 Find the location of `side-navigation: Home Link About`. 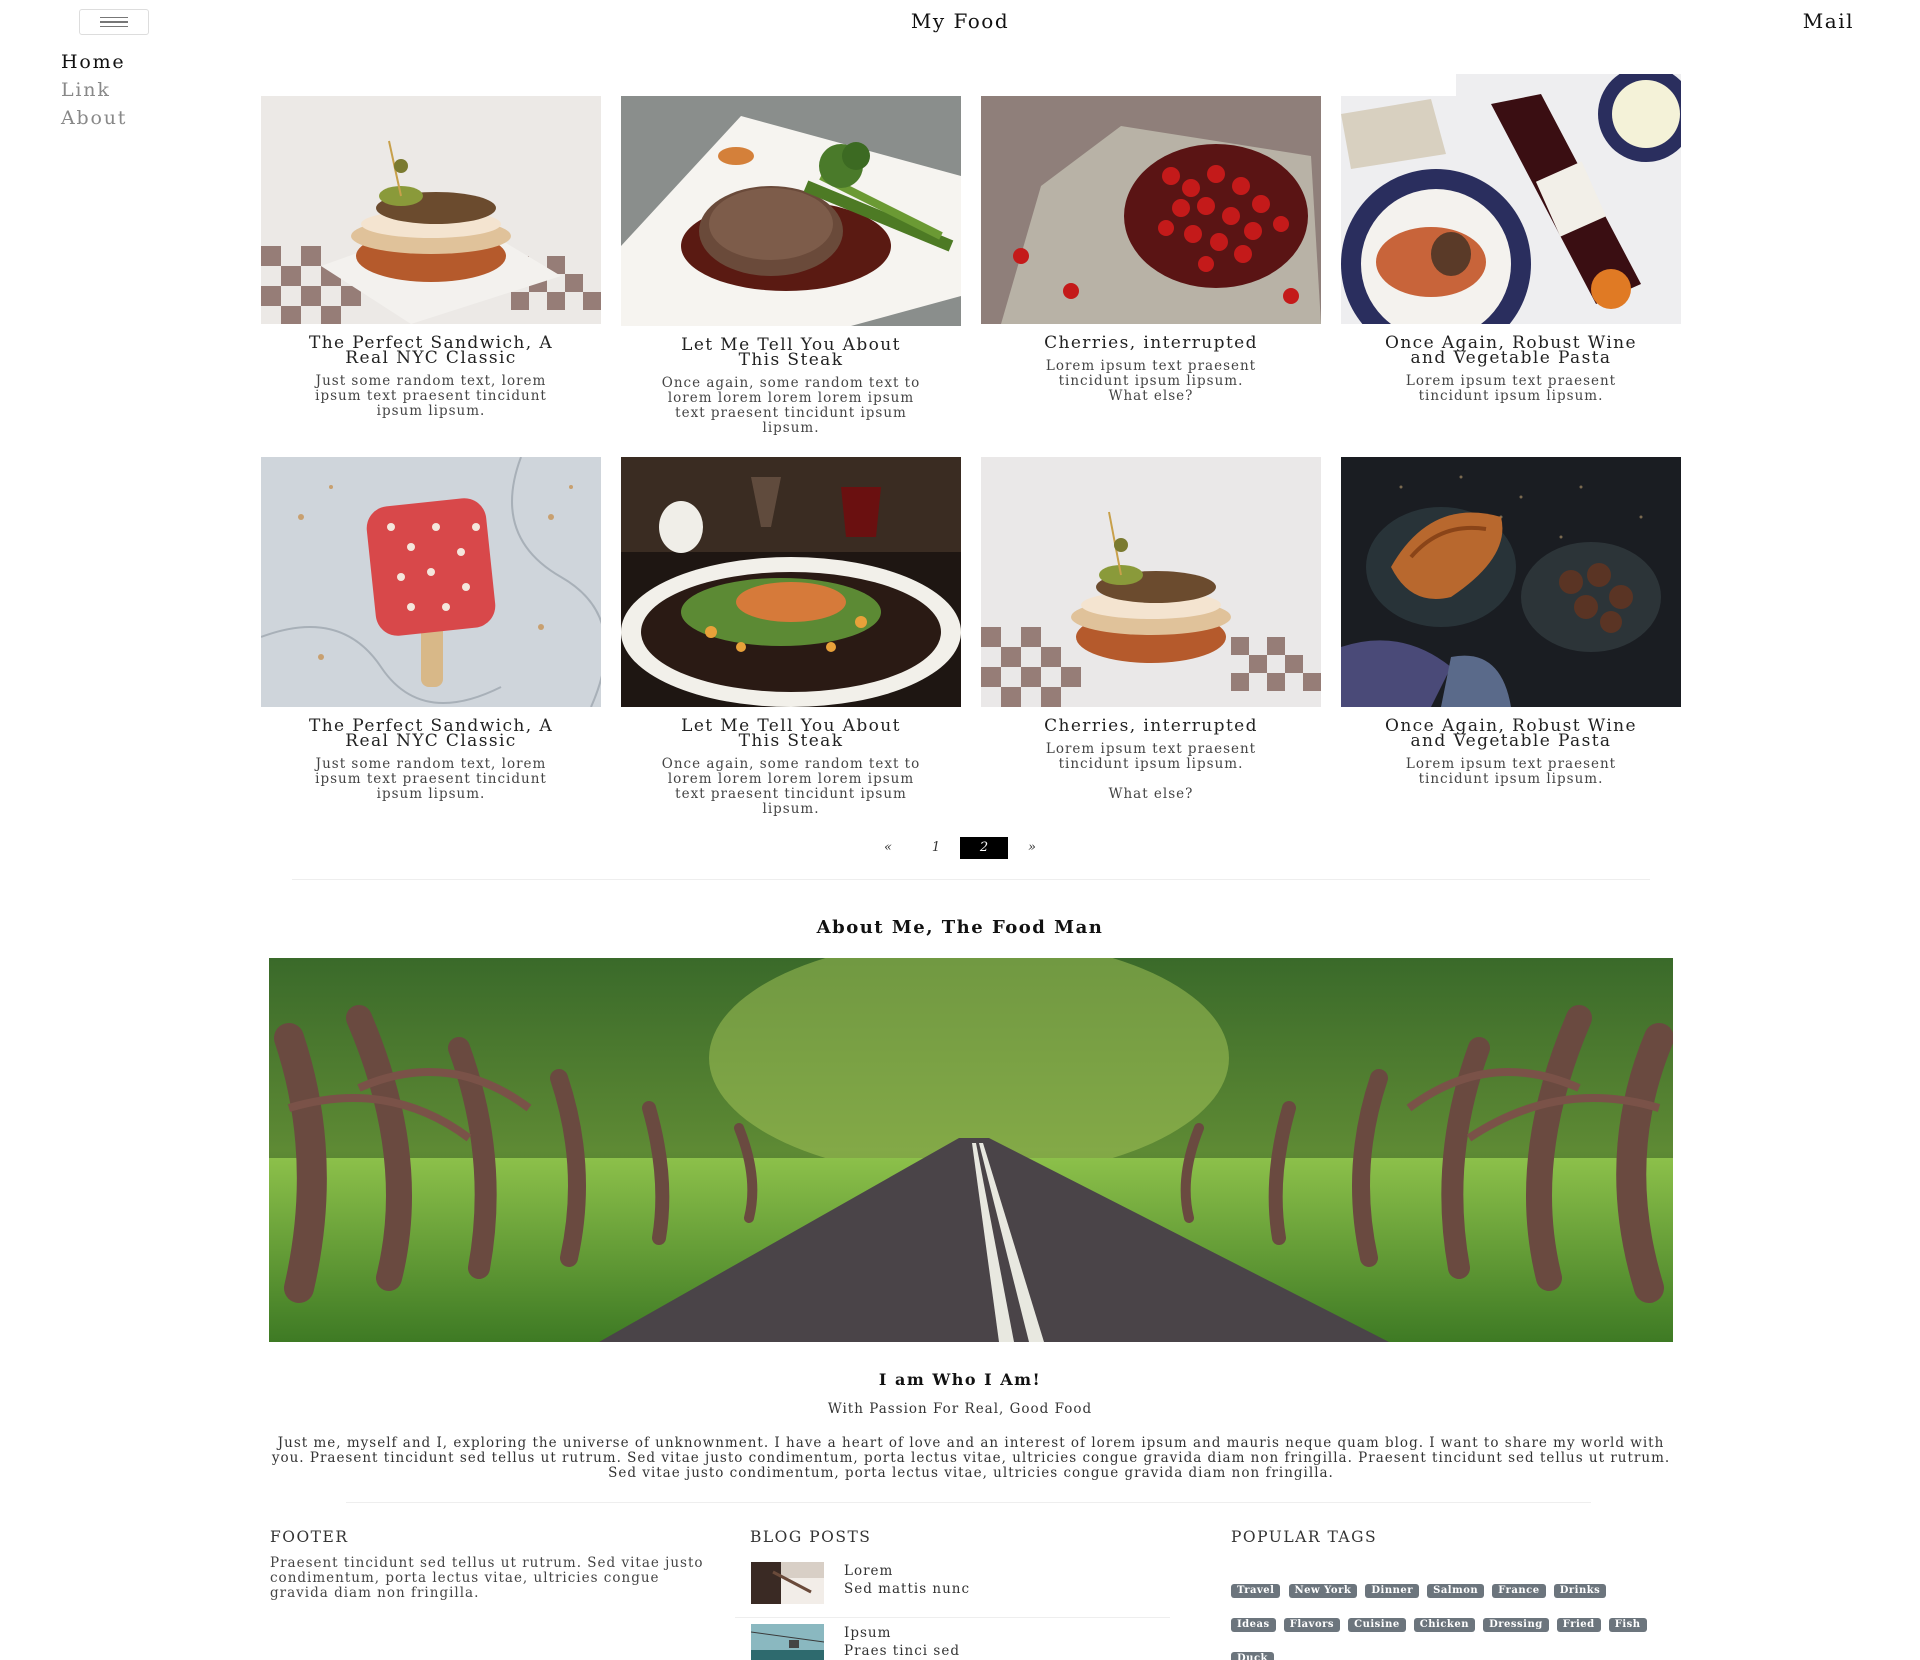

side-navigation: Home Link About is located at coordinates (94, 90).